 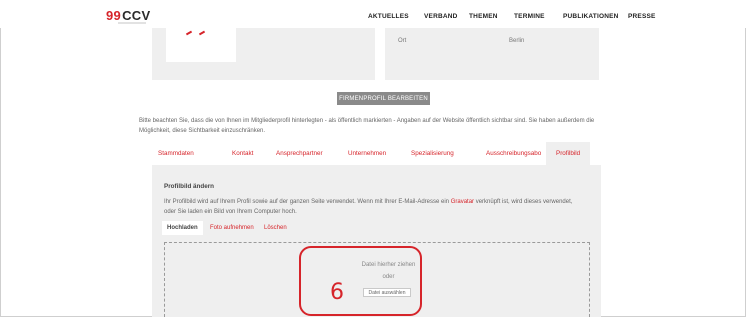 What do you see at coordinates (367, 153) in the screenshot?
I see `tab-unternehmen: Unternehmen` at bounding box center [367, 153].